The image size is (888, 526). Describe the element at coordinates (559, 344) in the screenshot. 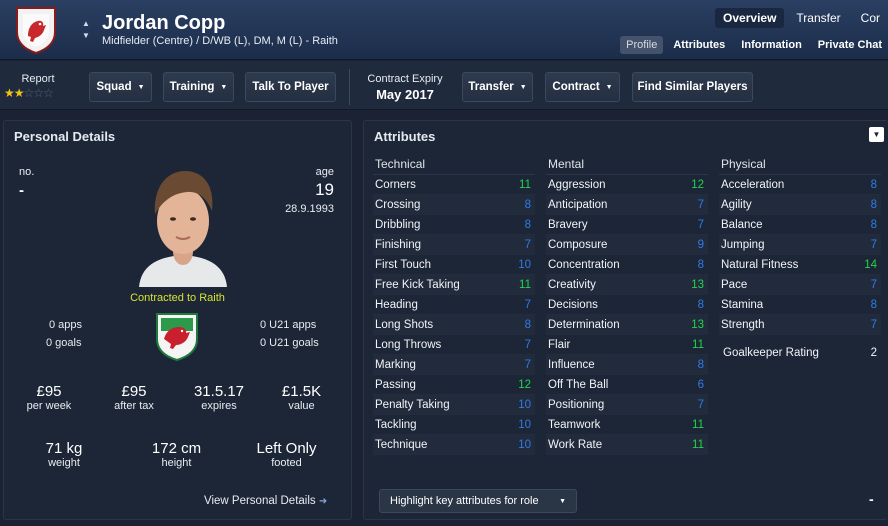

I see `attribute-name: Flair` at that location.